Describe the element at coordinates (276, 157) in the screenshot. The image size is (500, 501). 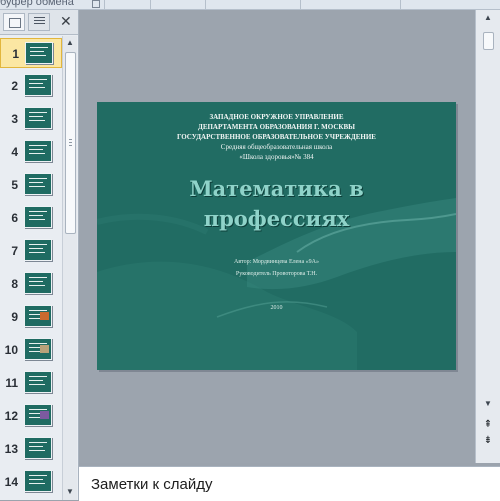
I see `header-line: «Школа здоровья»№ 384` at that location.